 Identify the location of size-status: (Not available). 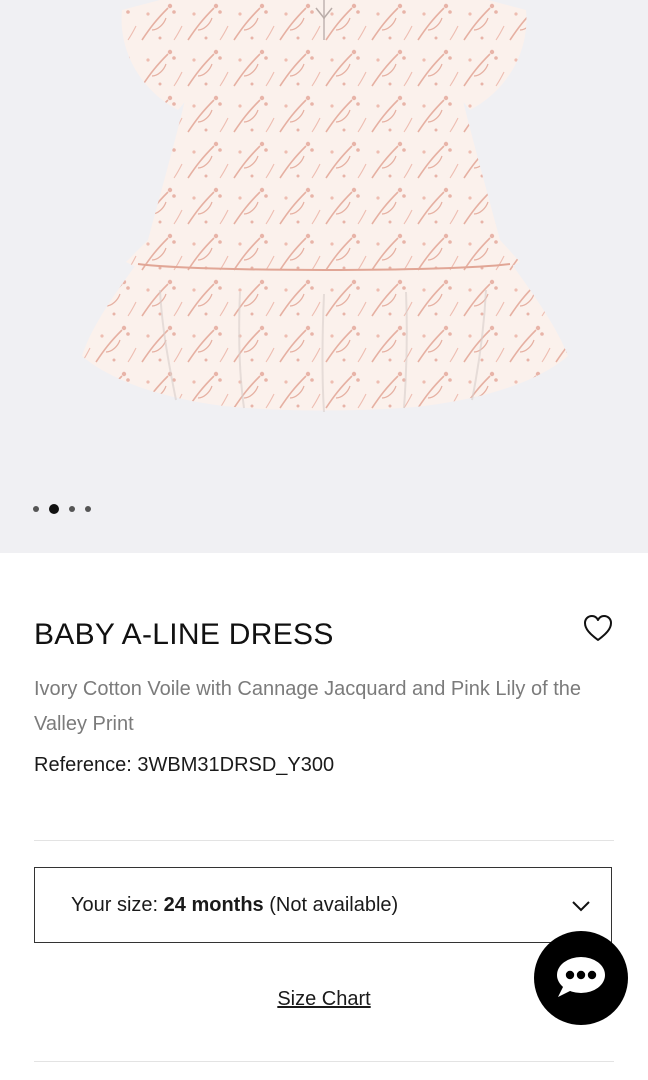
(331, 904).